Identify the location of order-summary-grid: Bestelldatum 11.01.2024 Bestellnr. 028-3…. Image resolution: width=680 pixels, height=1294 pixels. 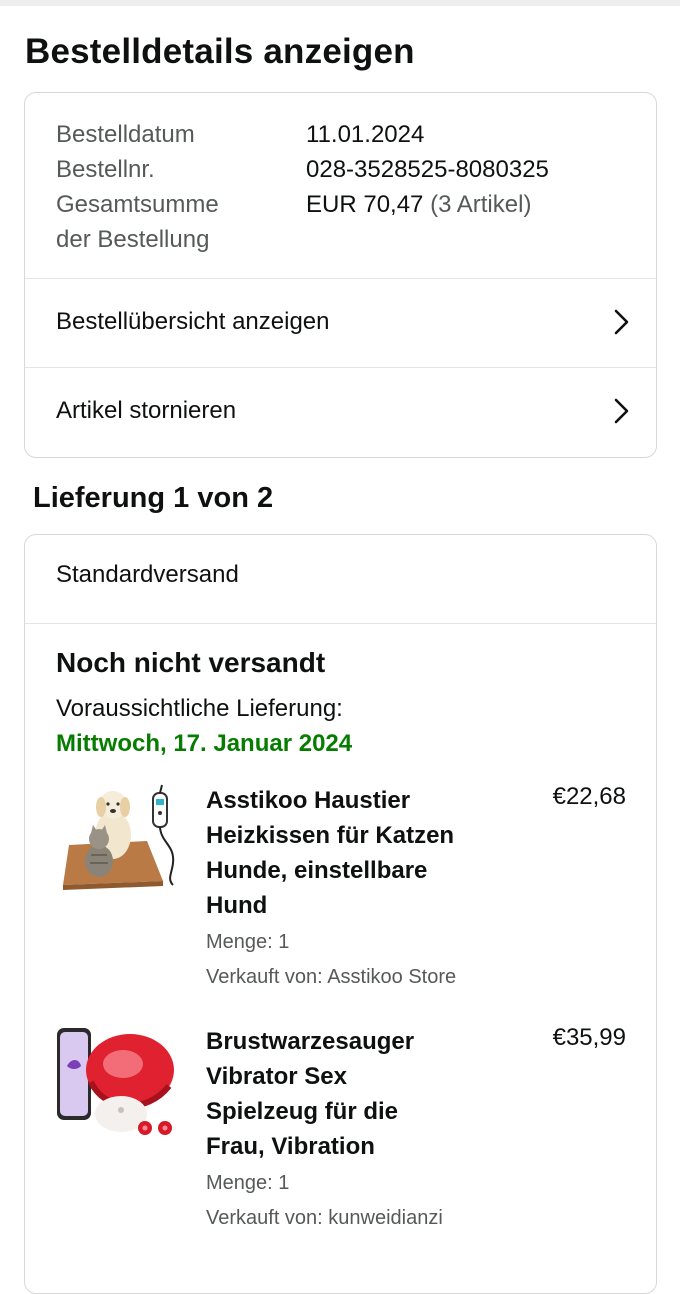
(302, 187).